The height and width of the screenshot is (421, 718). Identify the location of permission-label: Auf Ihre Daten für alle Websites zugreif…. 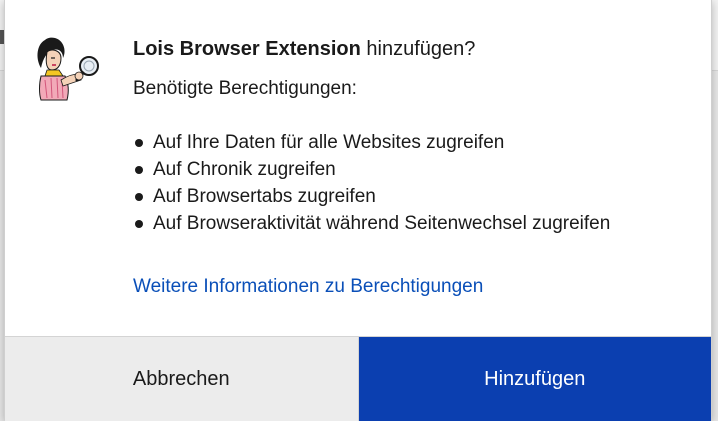
(329, 142).